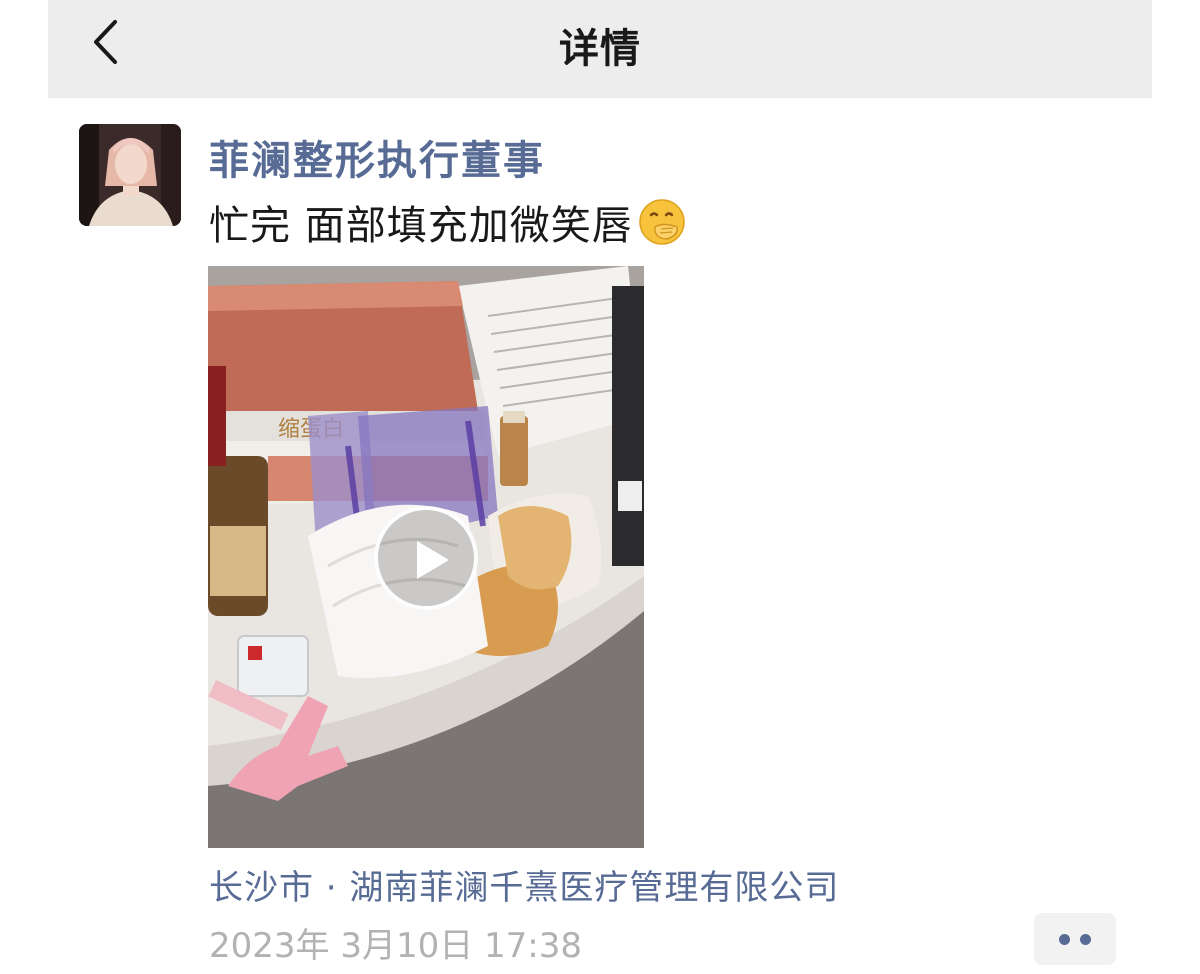 This screenshot has width=1200, height=974. What do you see at coordinates (377, 157) in the screenshot?
I see `author-name: 菲澜整形执行董事` at bounding box center [377, 157].